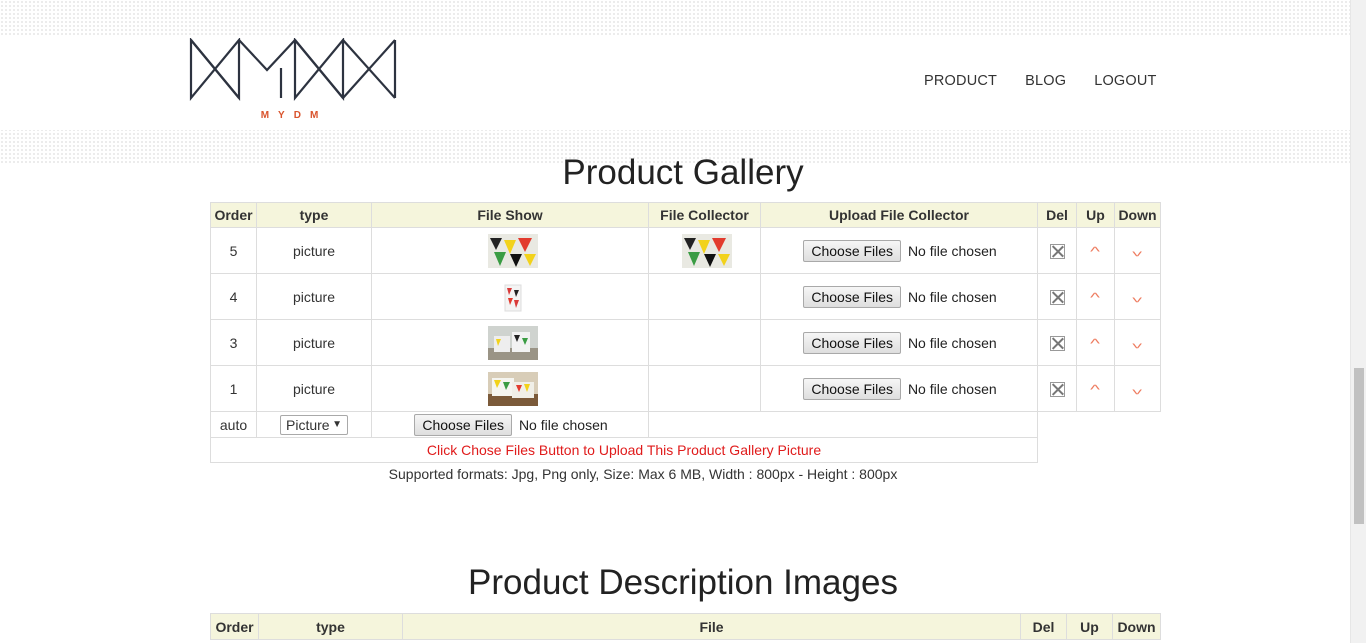 This screenshot has height=643, width=1366. I want to click on new-file-cell: Choose Files No file chosen, so click(510, 424).